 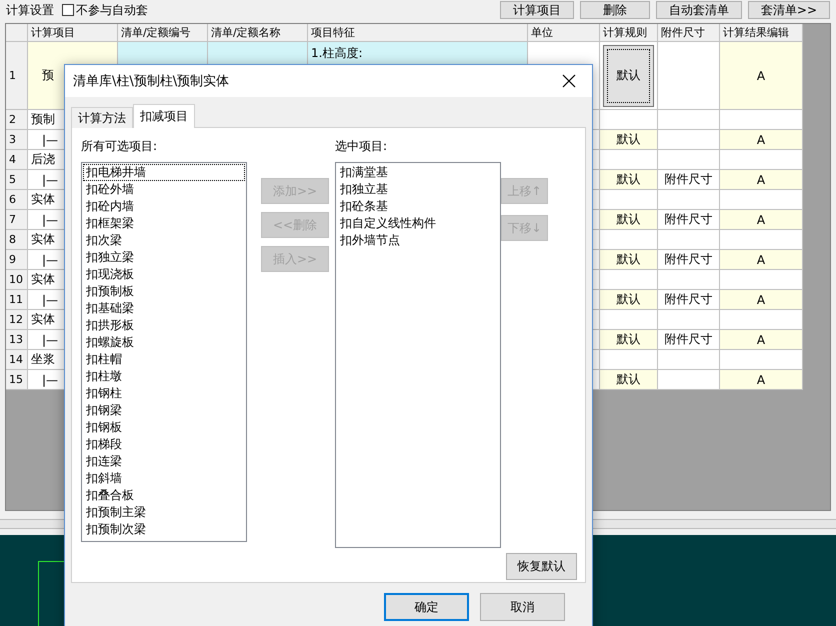 I want to click on list-item: 扣砼条基, so click(x=418, y=206).